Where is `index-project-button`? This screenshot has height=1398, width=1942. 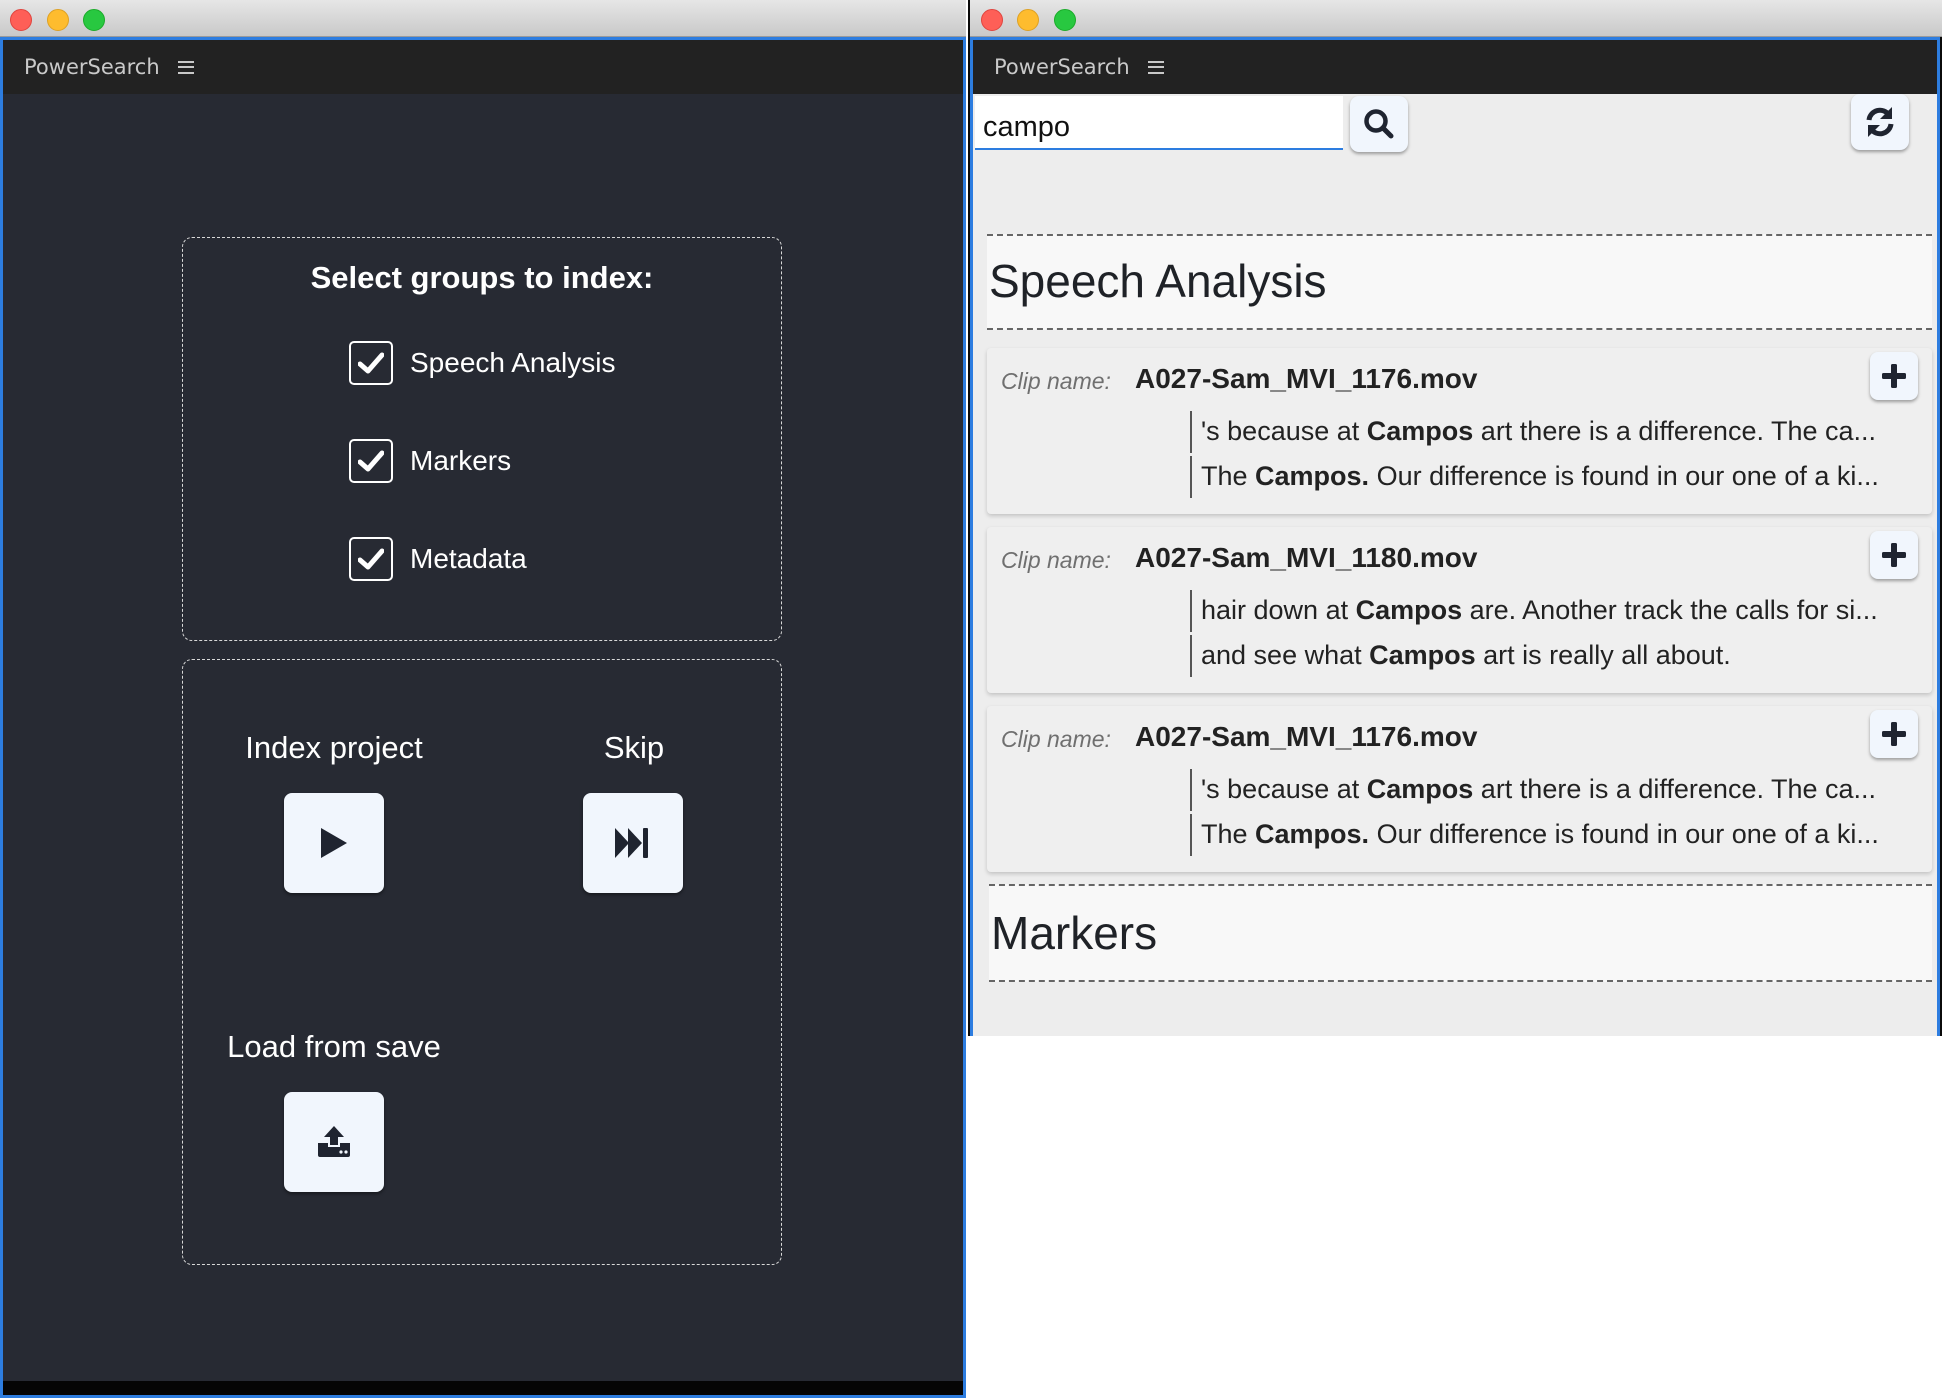 index-project-button is located at coordinates (334, 843).